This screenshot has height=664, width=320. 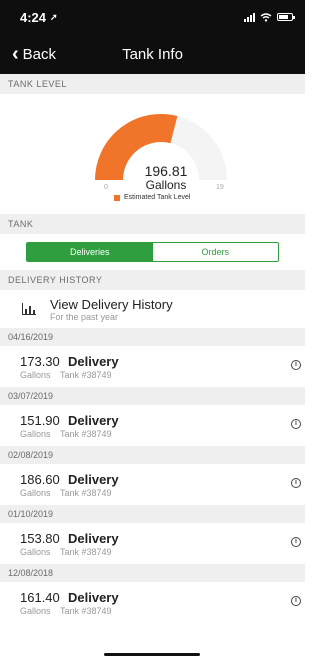 I want to click on cellular-signal-icon, so click(x=249, y=17).